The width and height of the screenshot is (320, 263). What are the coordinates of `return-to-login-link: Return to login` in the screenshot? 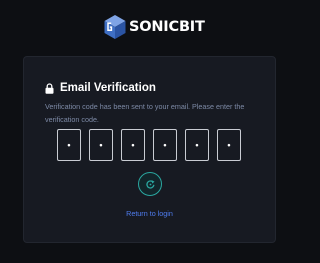 It's located at (149, 213).